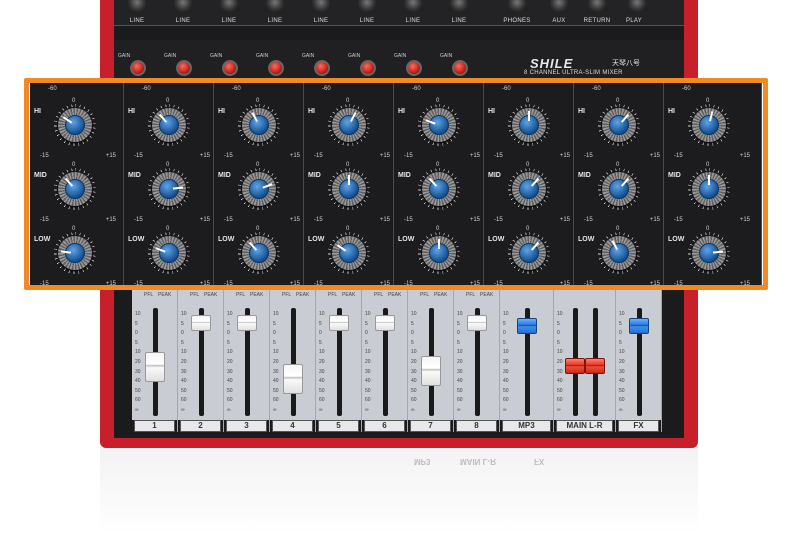 This screenshot has height=534, width=790. What do you see at coordinates (573, 73) in the screenshot?
I see `brand-subtitle: 8 CHANNEL ULTRA-SLIM MIXER` at bounding box center [573, 73].